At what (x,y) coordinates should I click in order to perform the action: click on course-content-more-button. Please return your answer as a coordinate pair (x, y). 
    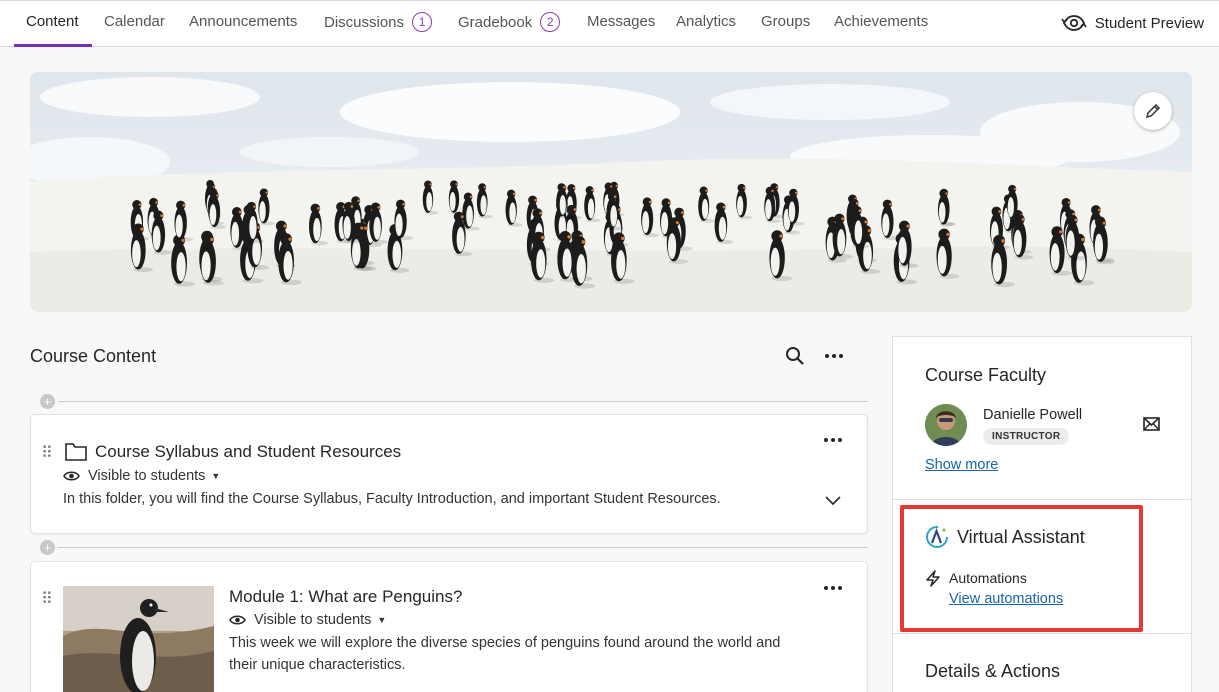
    Looking at the image, I should click on (834, 358).